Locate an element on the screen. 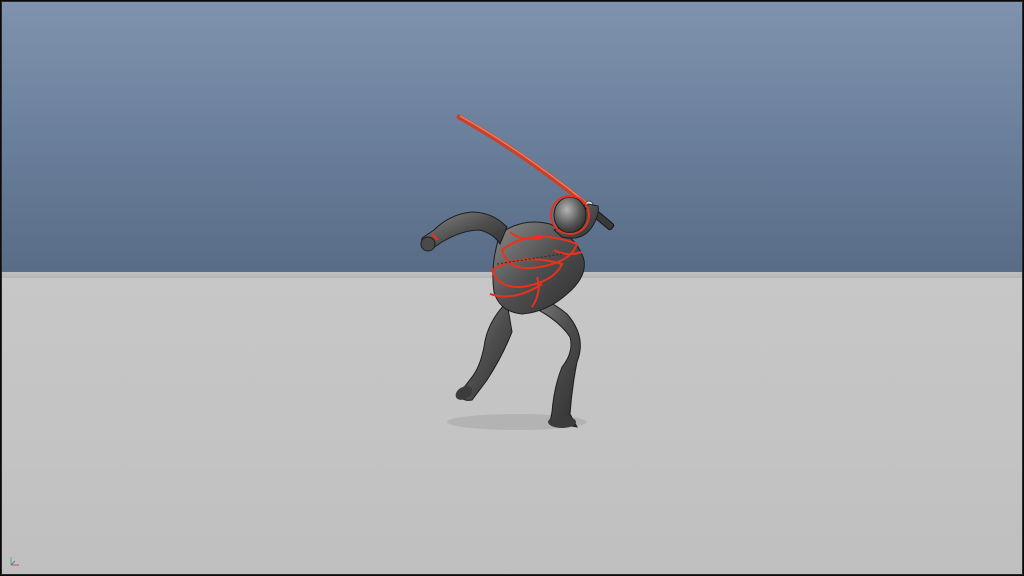  right-leg is located at coordinates (551, 360).